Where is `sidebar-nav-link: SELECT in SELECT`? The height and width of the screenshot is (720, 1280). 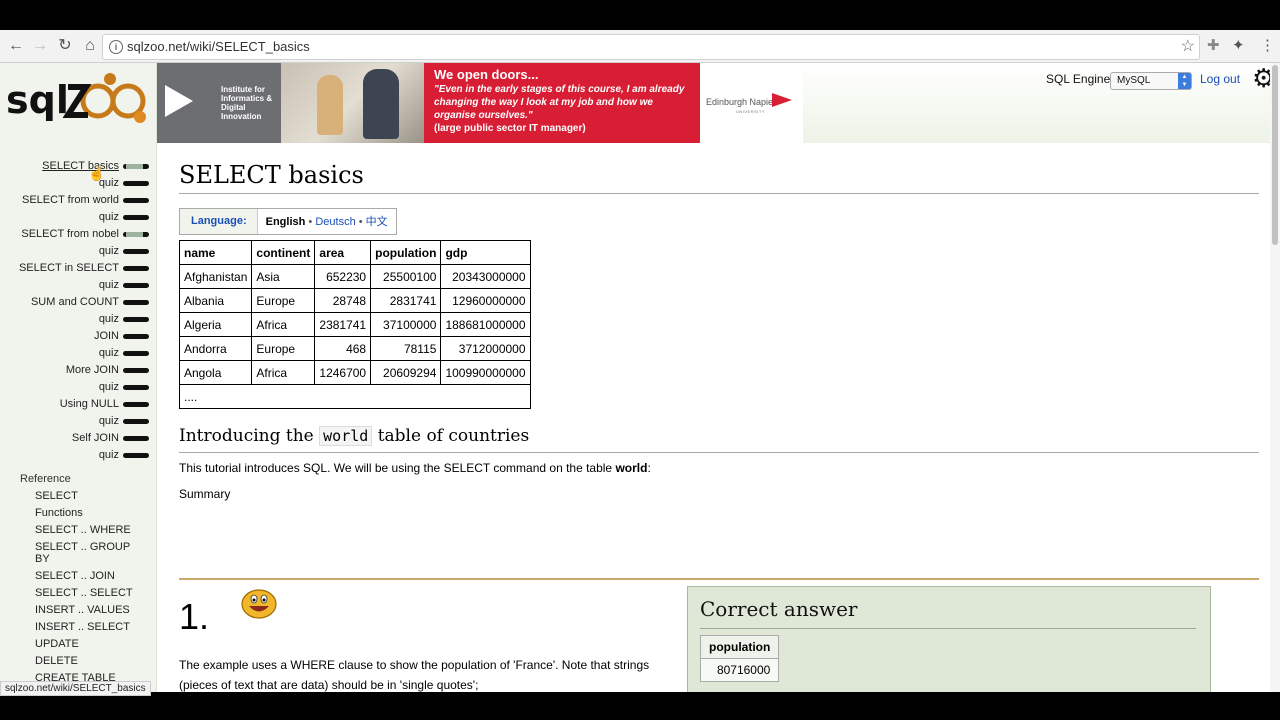
sidebar-nav-link: SELECT in SELECT is located at coordinates (69, 268).